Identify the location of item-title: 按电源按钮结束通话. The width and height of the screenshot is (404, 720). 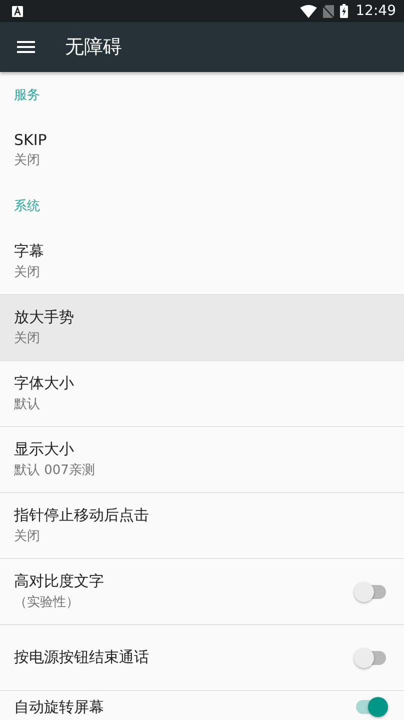
(82, 657).